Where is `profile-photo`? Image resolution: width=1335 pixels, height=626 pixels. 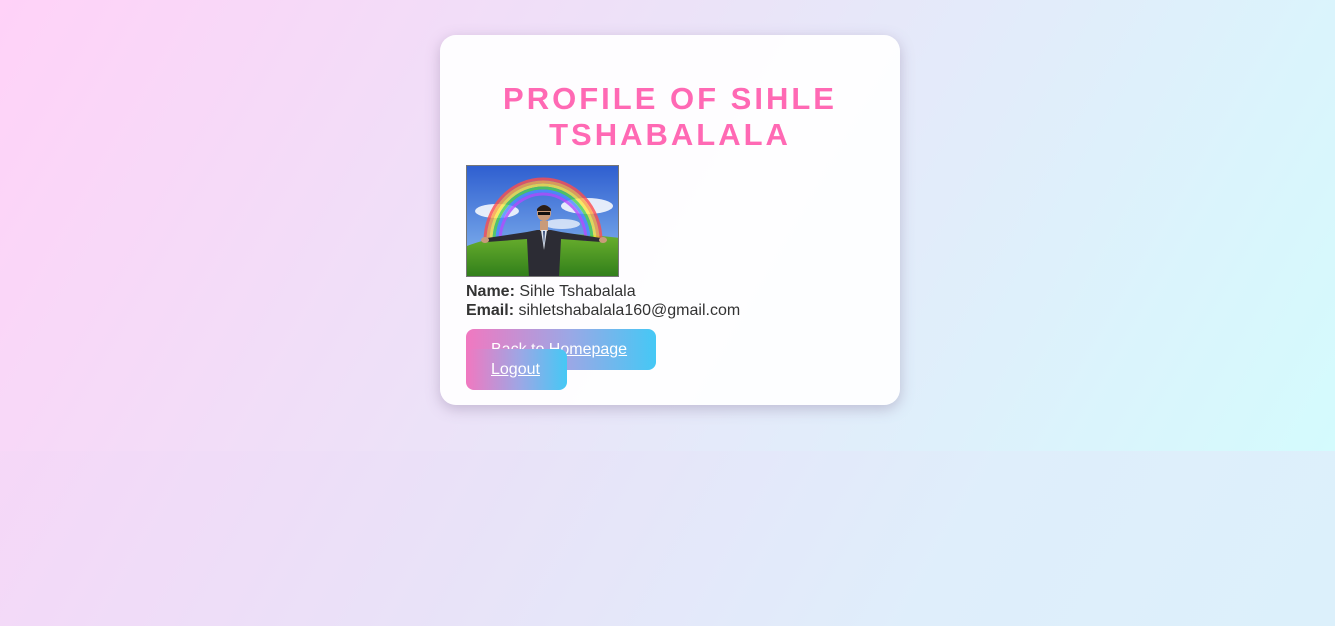
profile-photo is located at coordinates (542, 221).